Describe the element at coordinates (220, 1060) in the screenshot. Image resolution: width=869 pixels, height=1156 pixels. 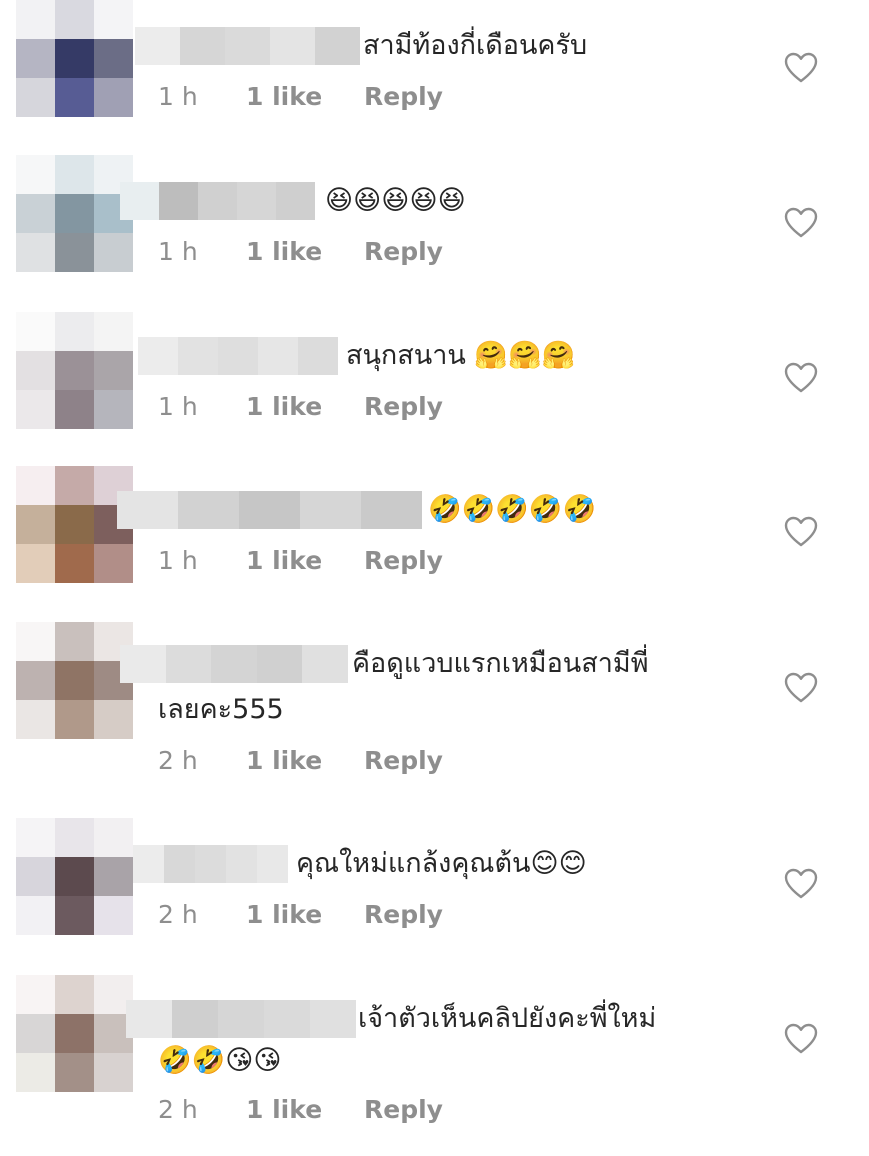
I see `comment-text-line2: 🤣🤣😘😘` at that location.